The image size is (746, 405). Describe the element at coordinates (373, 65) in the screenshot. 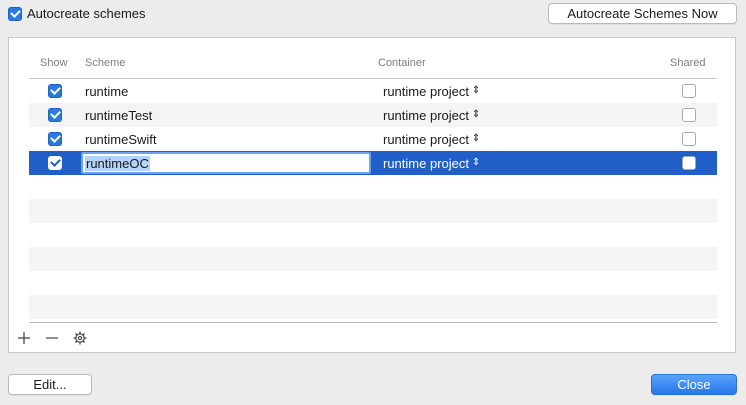

I see `table-header: Show Scheme Container Shared` at that location.